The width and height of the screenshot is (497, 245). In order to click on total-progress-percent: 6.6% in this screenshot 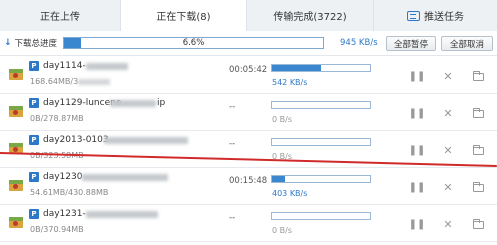, I will do `click(193, 43)`.